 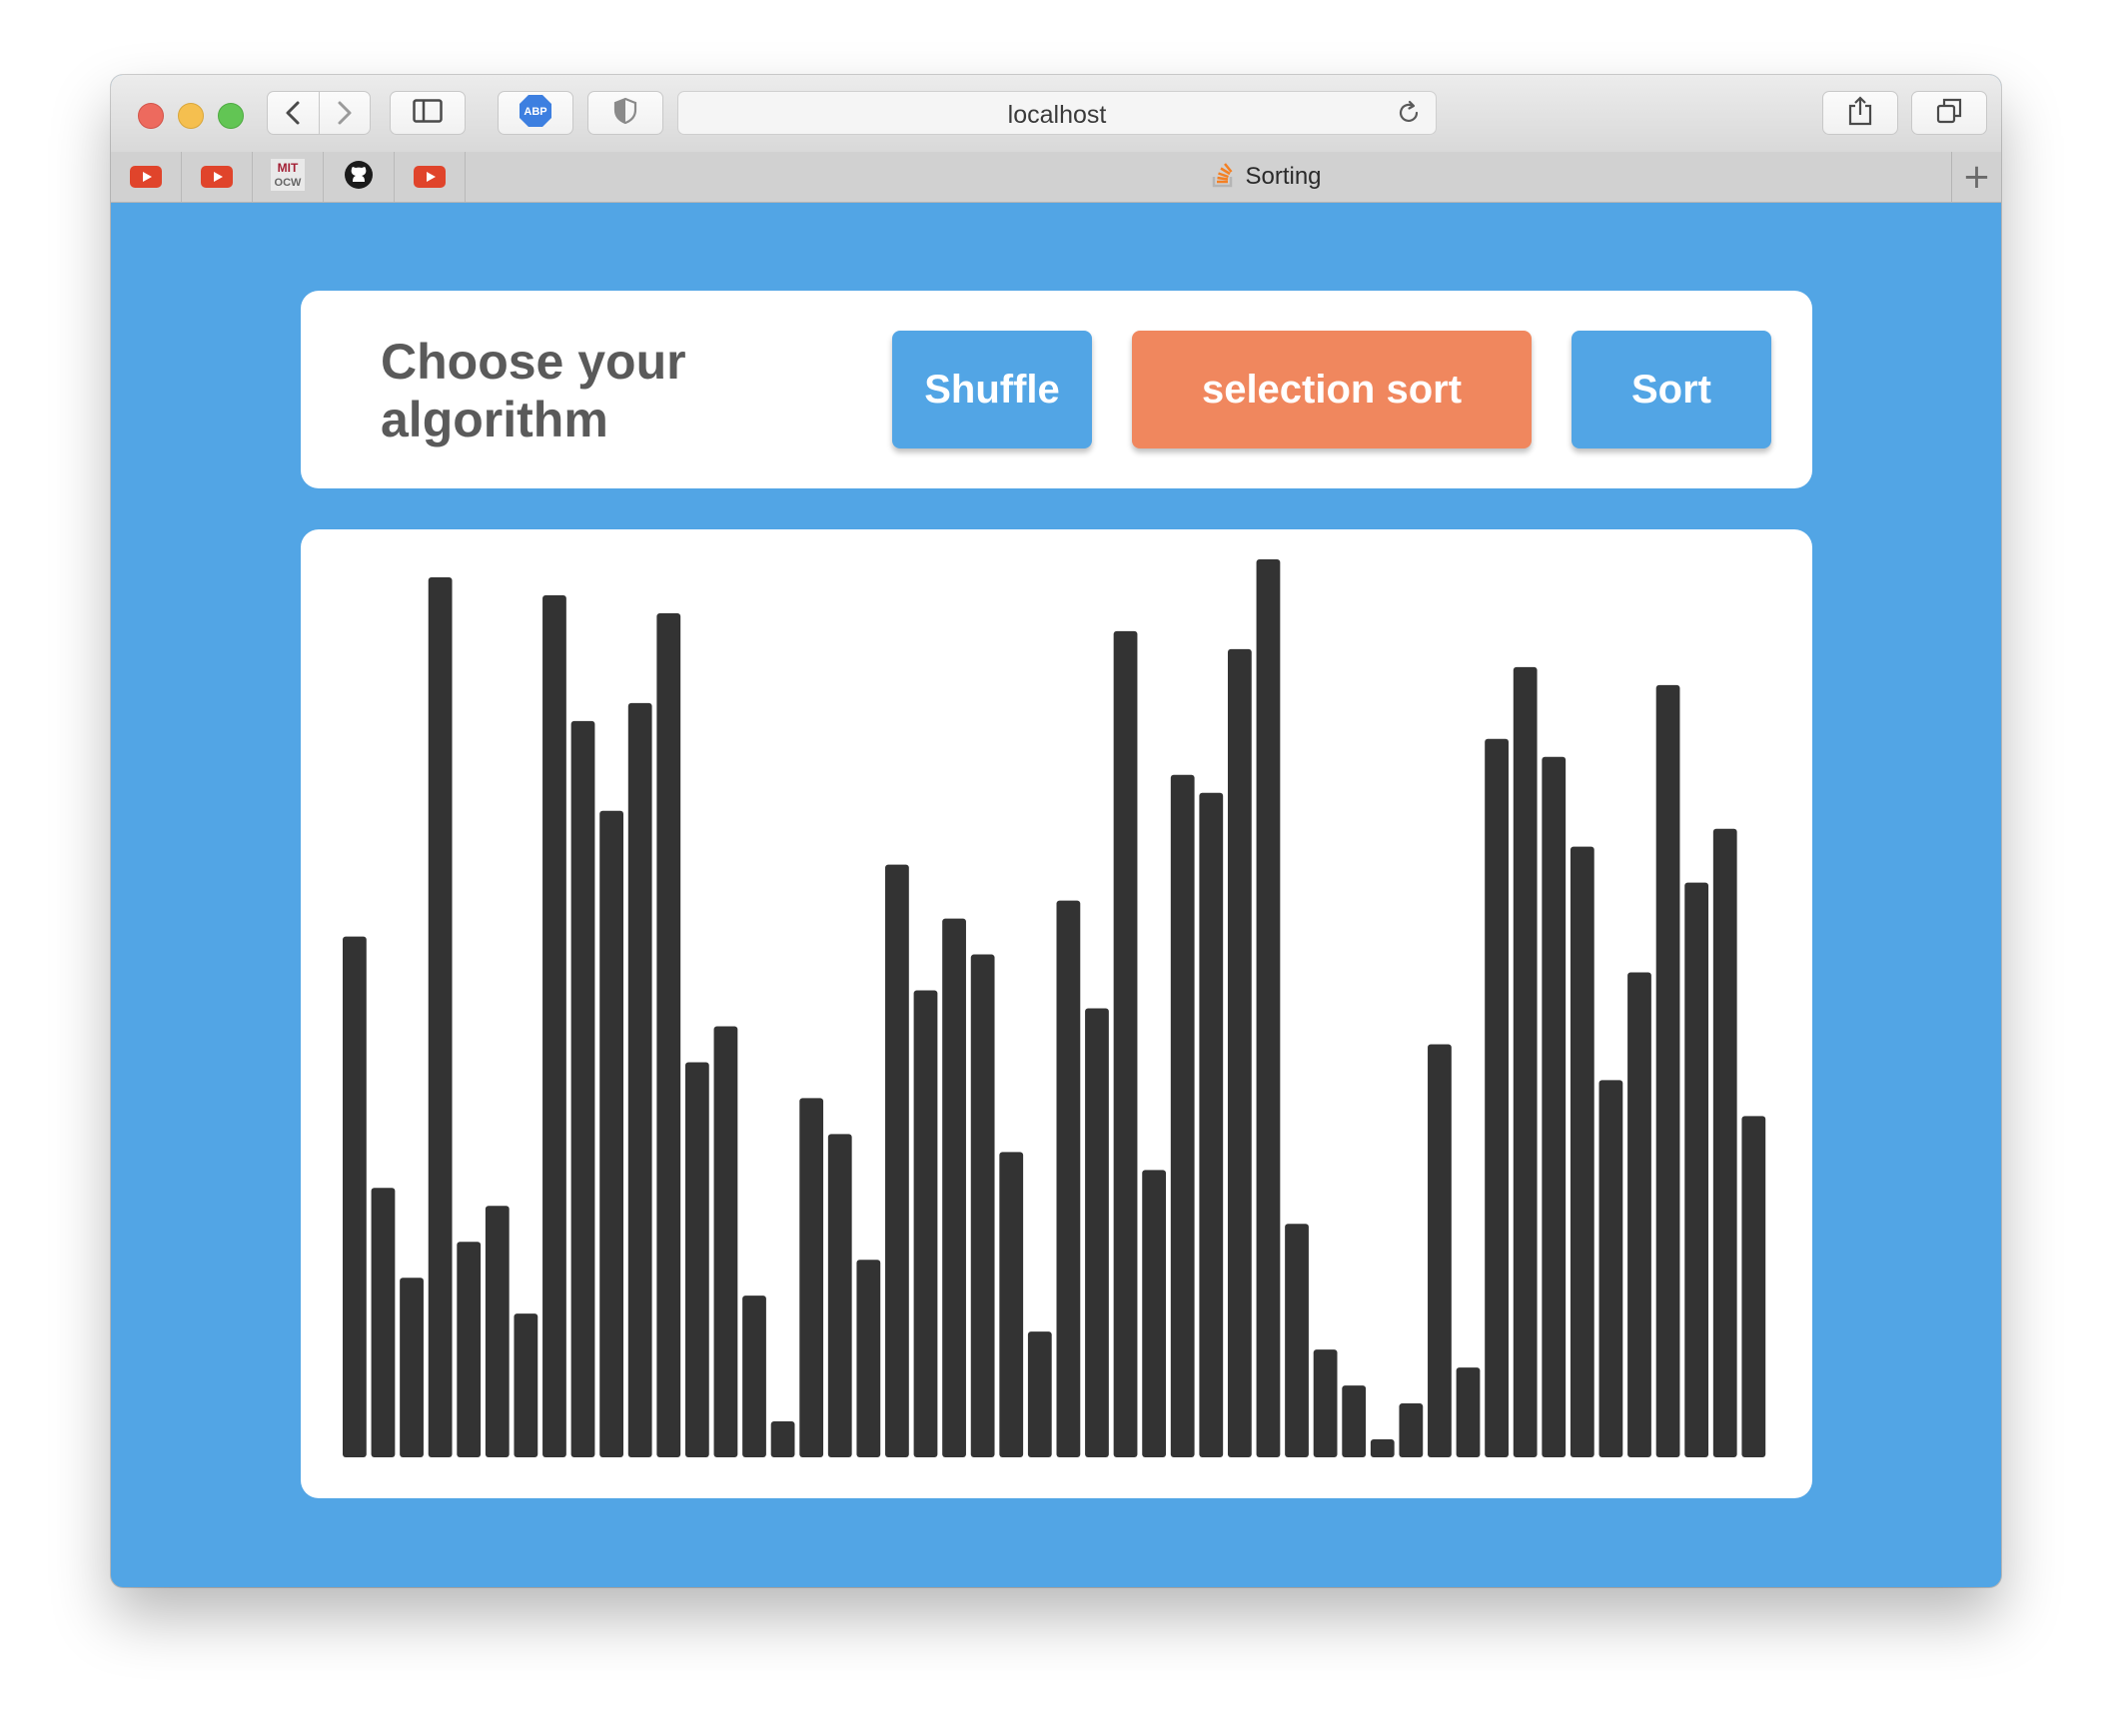 I want to click on tabs-overview-icon, so click(x=1949, y=113).